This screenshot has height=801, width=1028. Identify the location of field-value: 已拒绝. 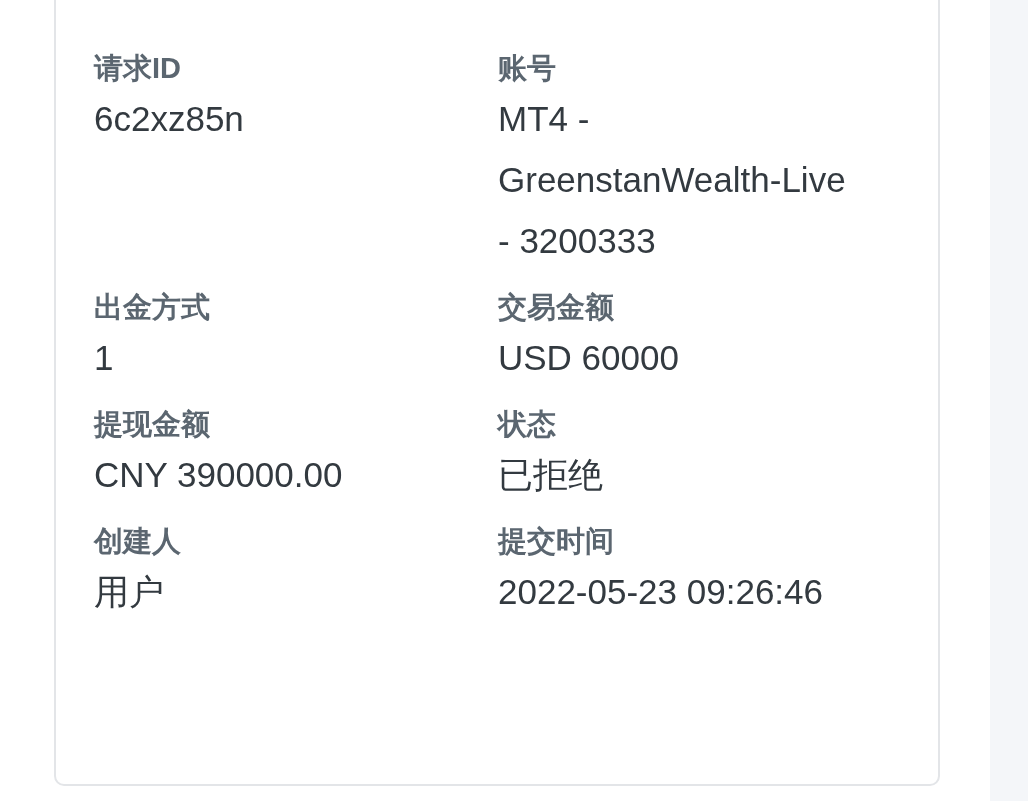
(551, 475).